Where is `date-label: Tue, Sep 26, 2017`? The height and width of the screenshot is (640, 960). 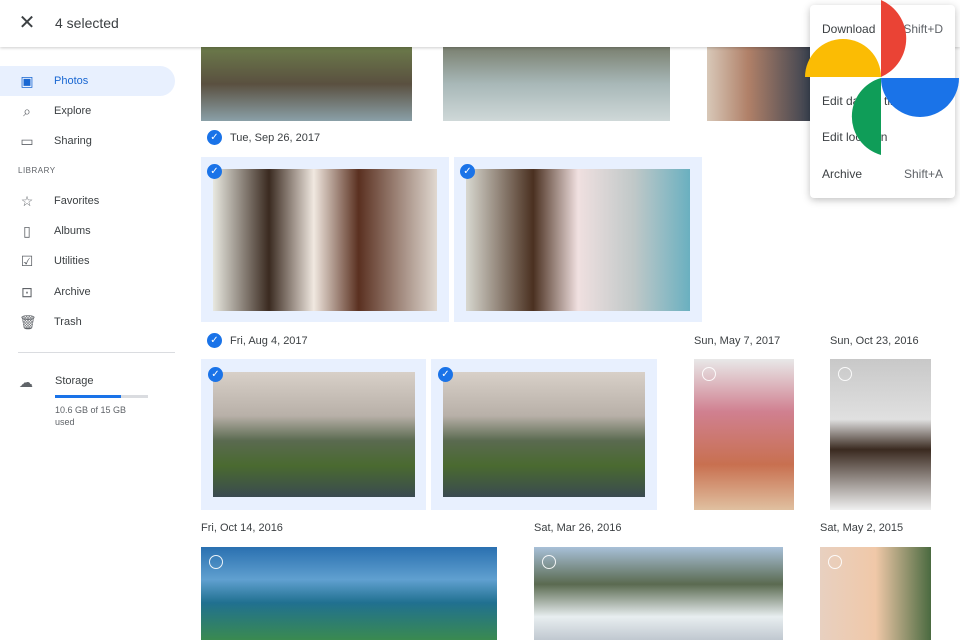 date-label: Tue, Sep 26, 2017 is located at coordinates (275, 137).